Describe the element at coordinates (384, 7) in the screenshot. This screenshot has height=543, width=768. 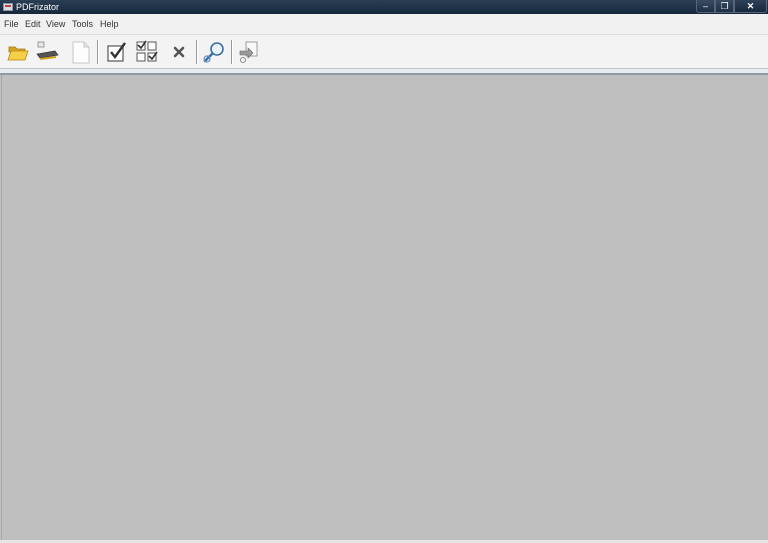
I see `window-titlebar: PDFrizator – ❐ ✕` at that location.